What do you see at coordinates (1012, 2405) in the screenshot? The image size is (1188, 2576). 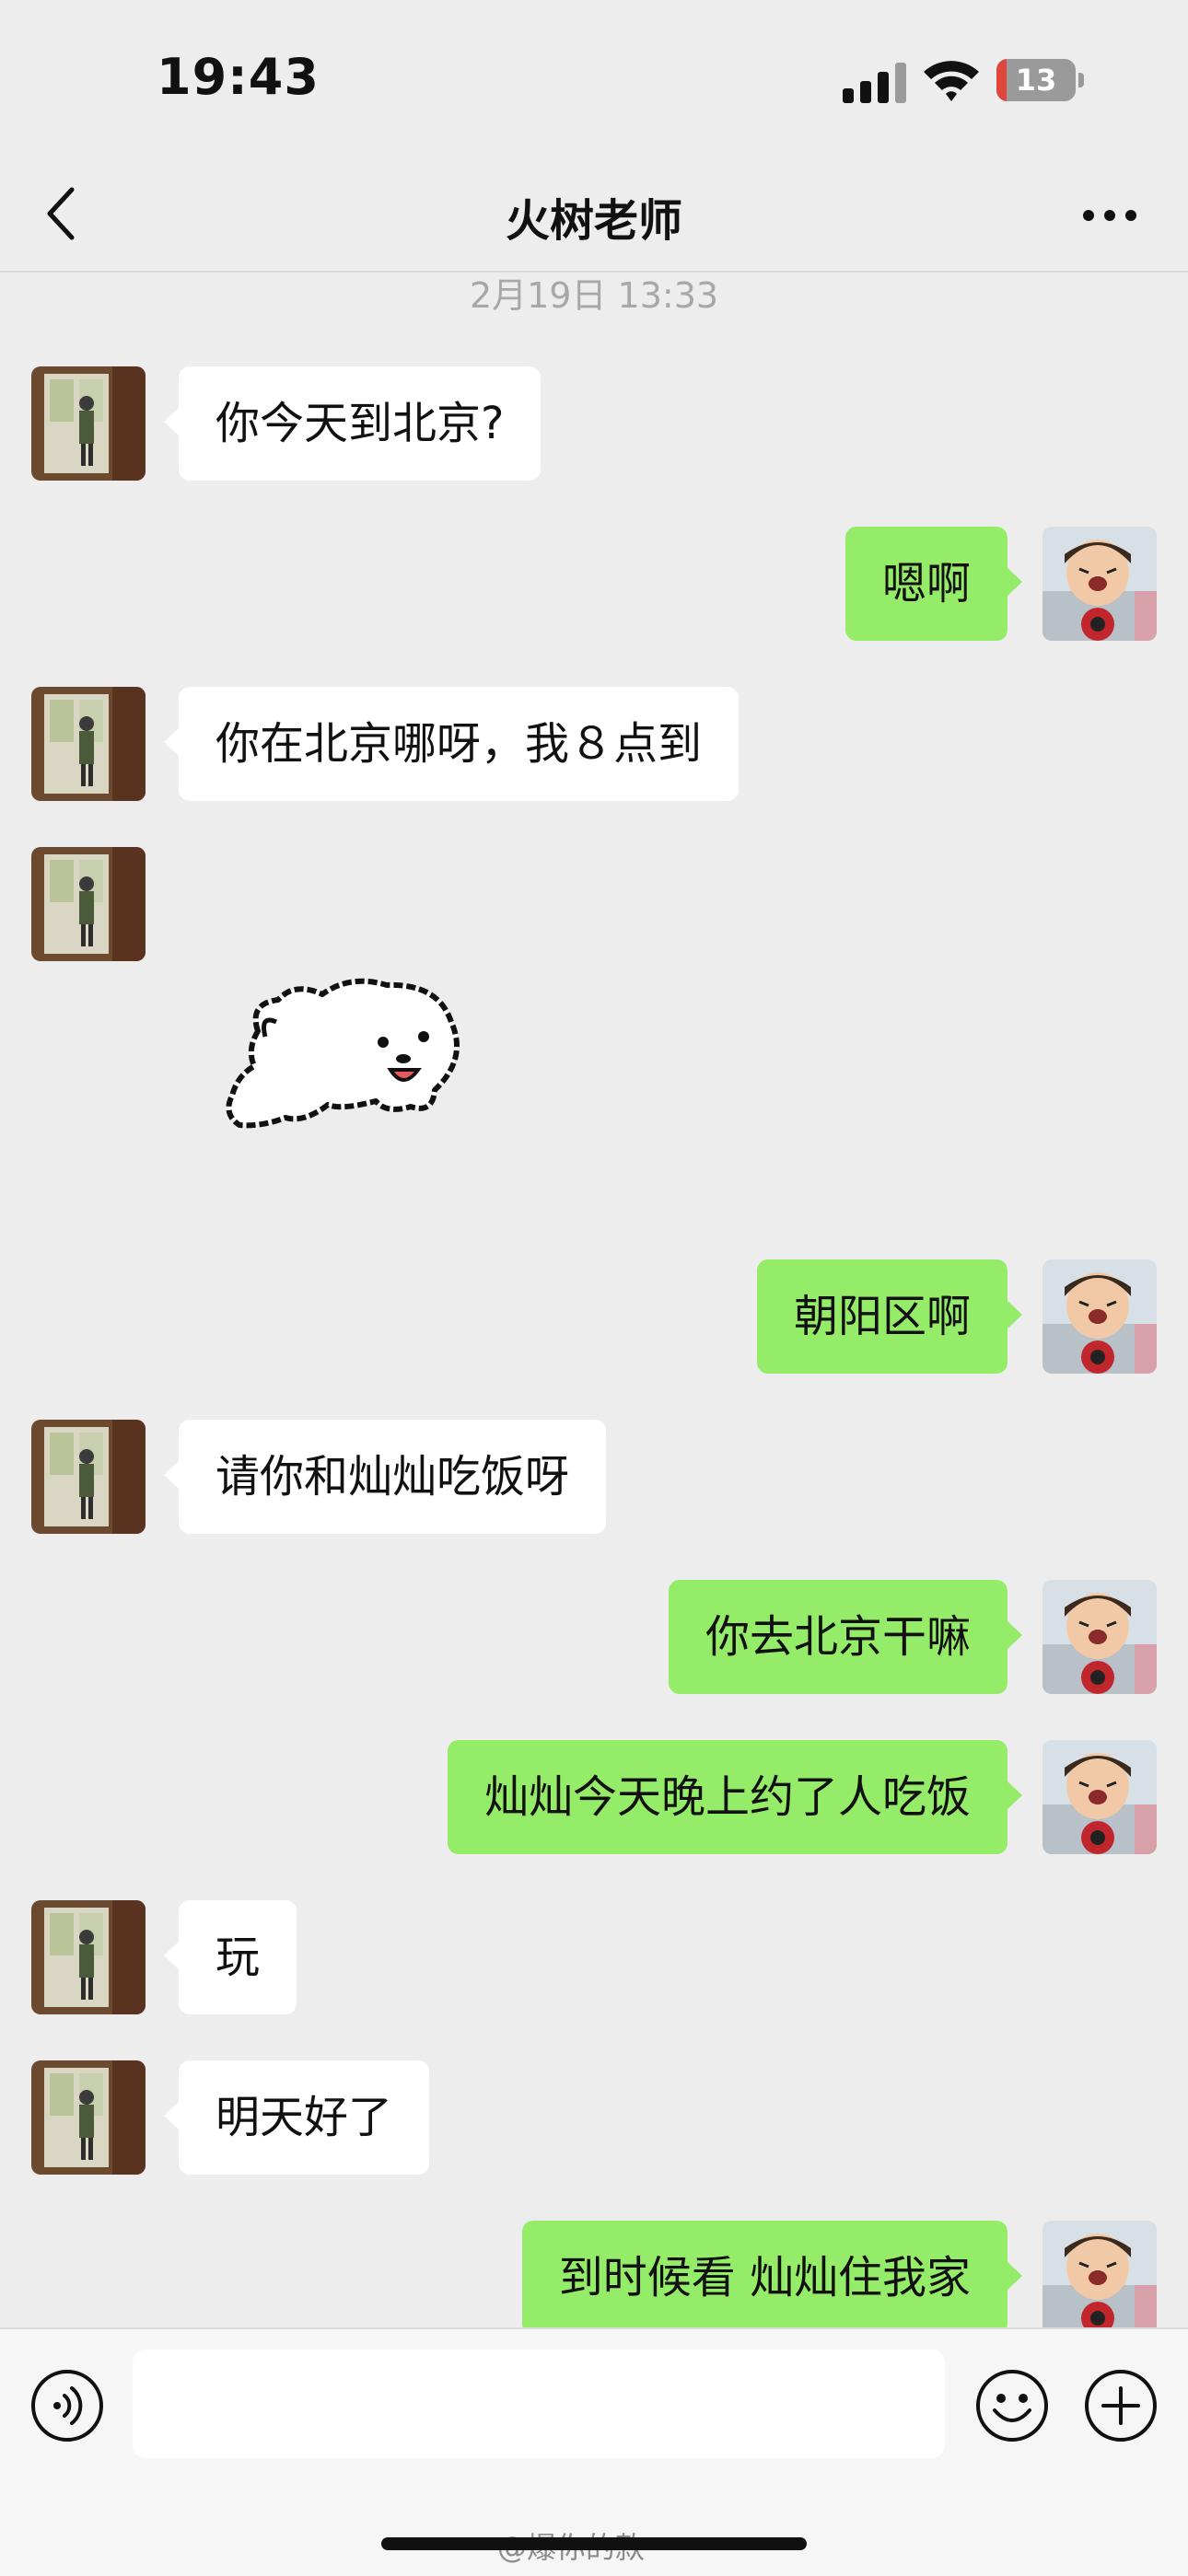 I see `emoji-icon` at bounding box center [1012, 2405].